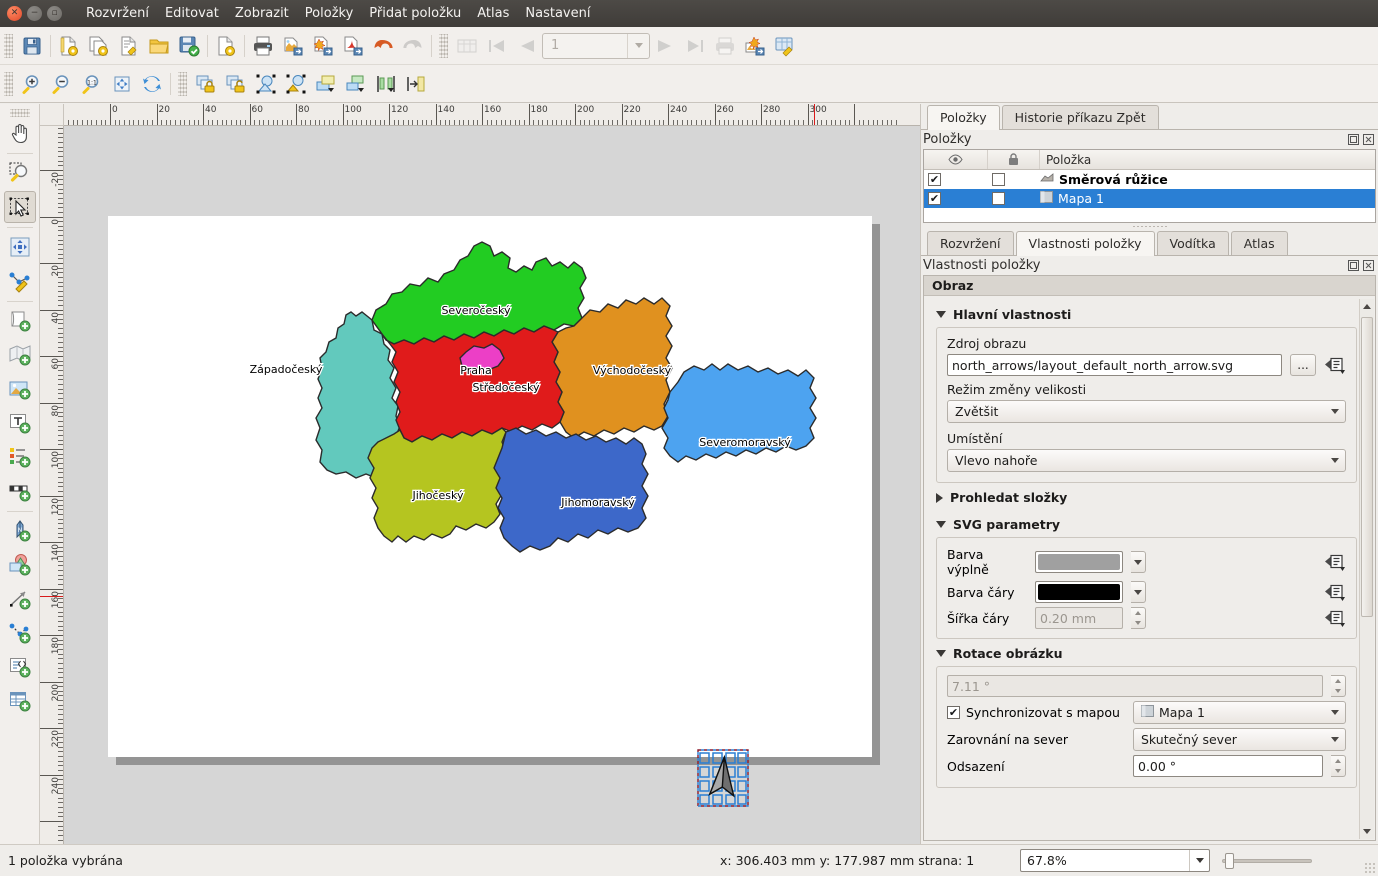 The image size is (1378, 876). I want to click on scrollbar-thumb, so click(1367, 467).